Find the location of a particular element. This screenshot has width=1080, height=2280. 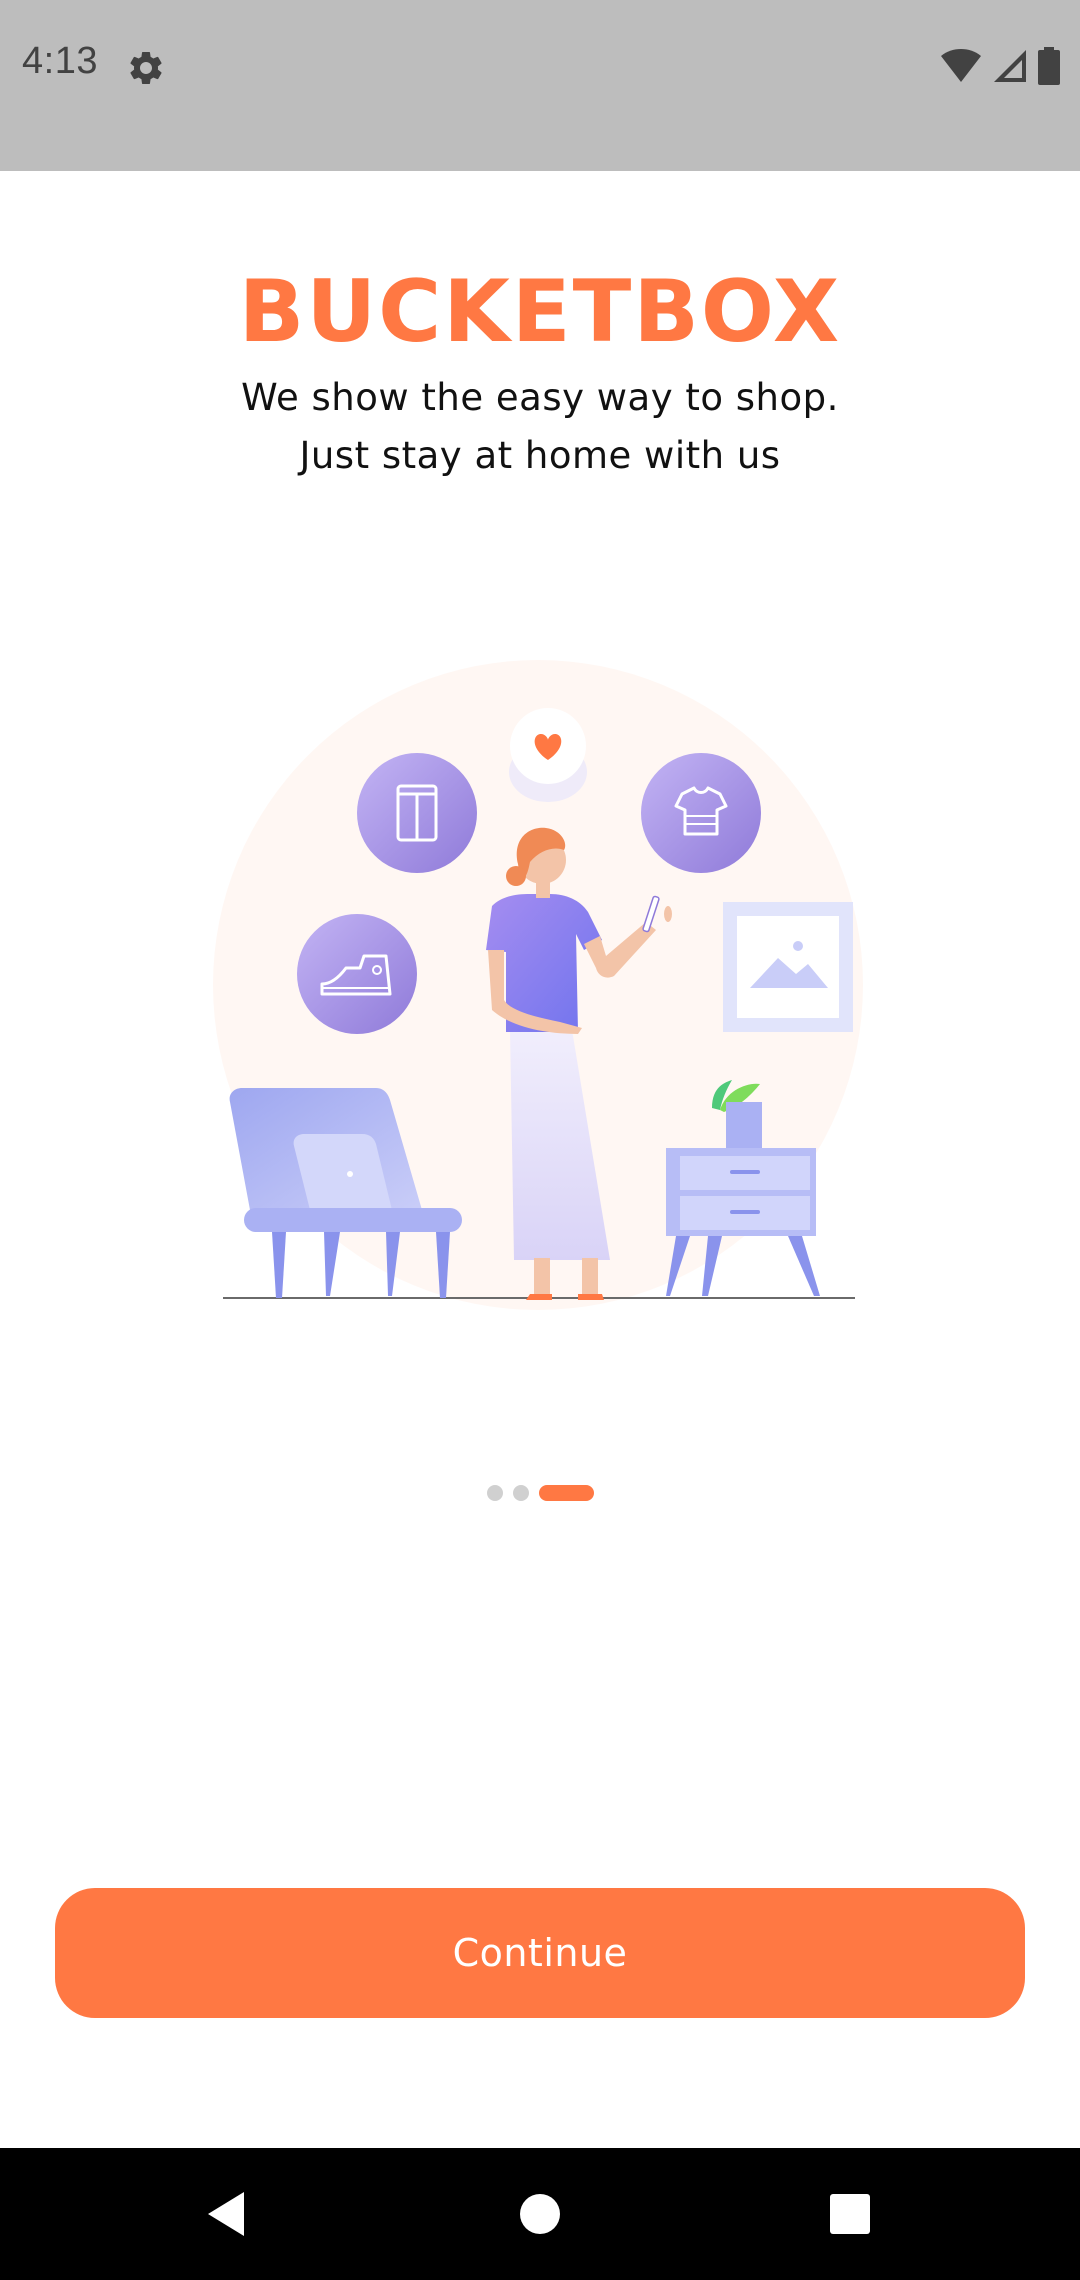

back-button is located at coordinates (226, 2214).